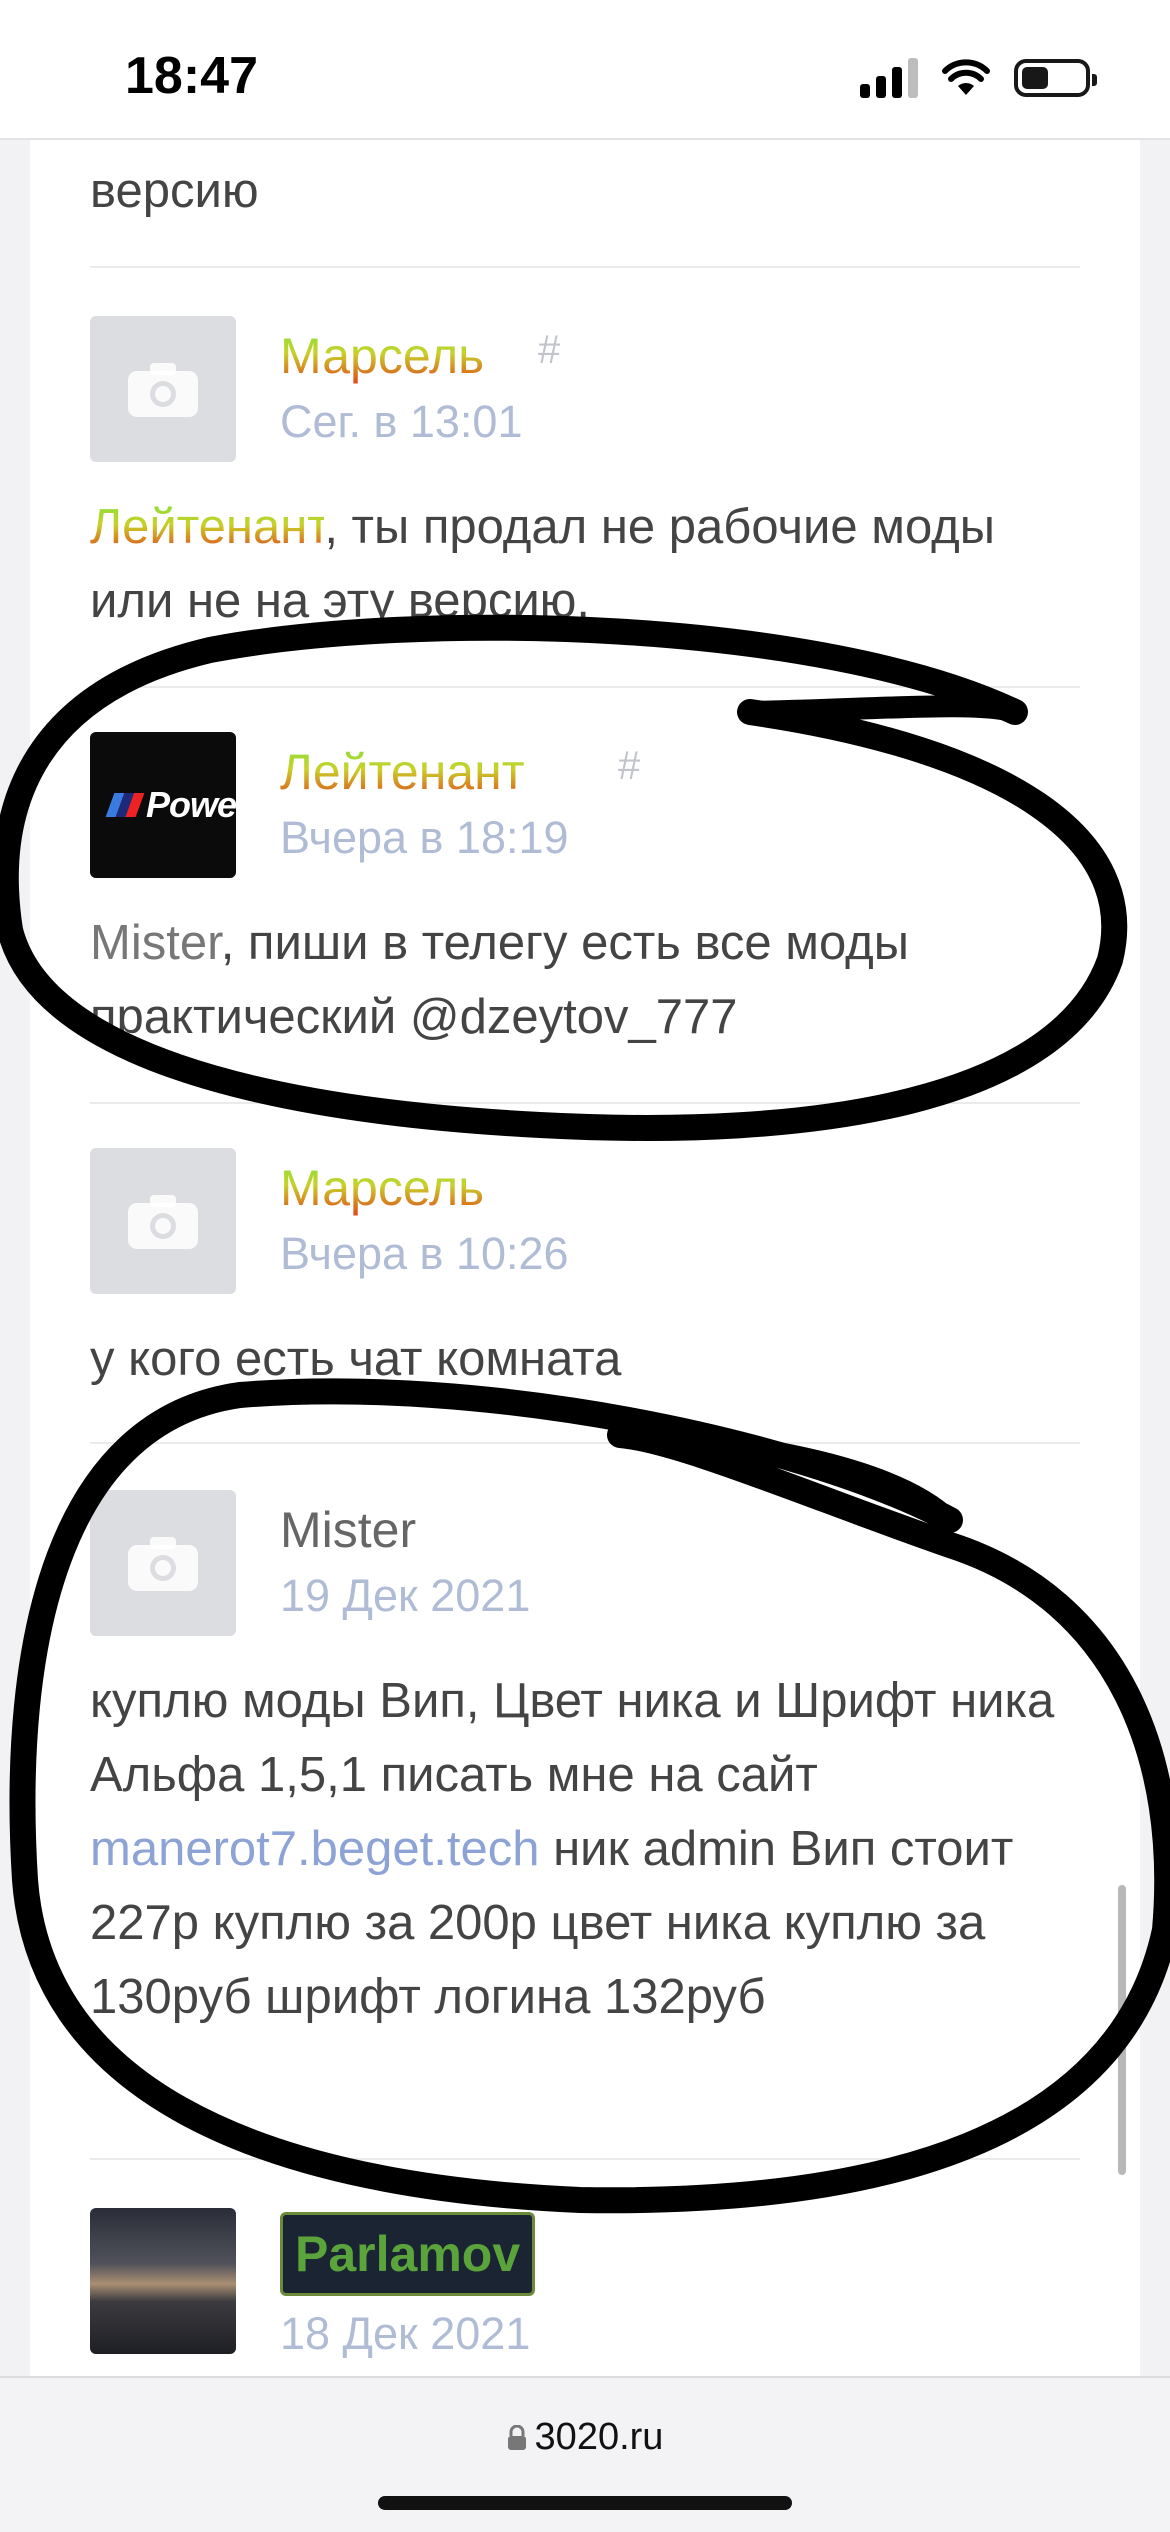 The width and height of the screenshot is (1170, 2532). Describe the element at coordinates (401, 421) in the screenshot. I see `post-timestamp: Сег. в 13:01` at that location.